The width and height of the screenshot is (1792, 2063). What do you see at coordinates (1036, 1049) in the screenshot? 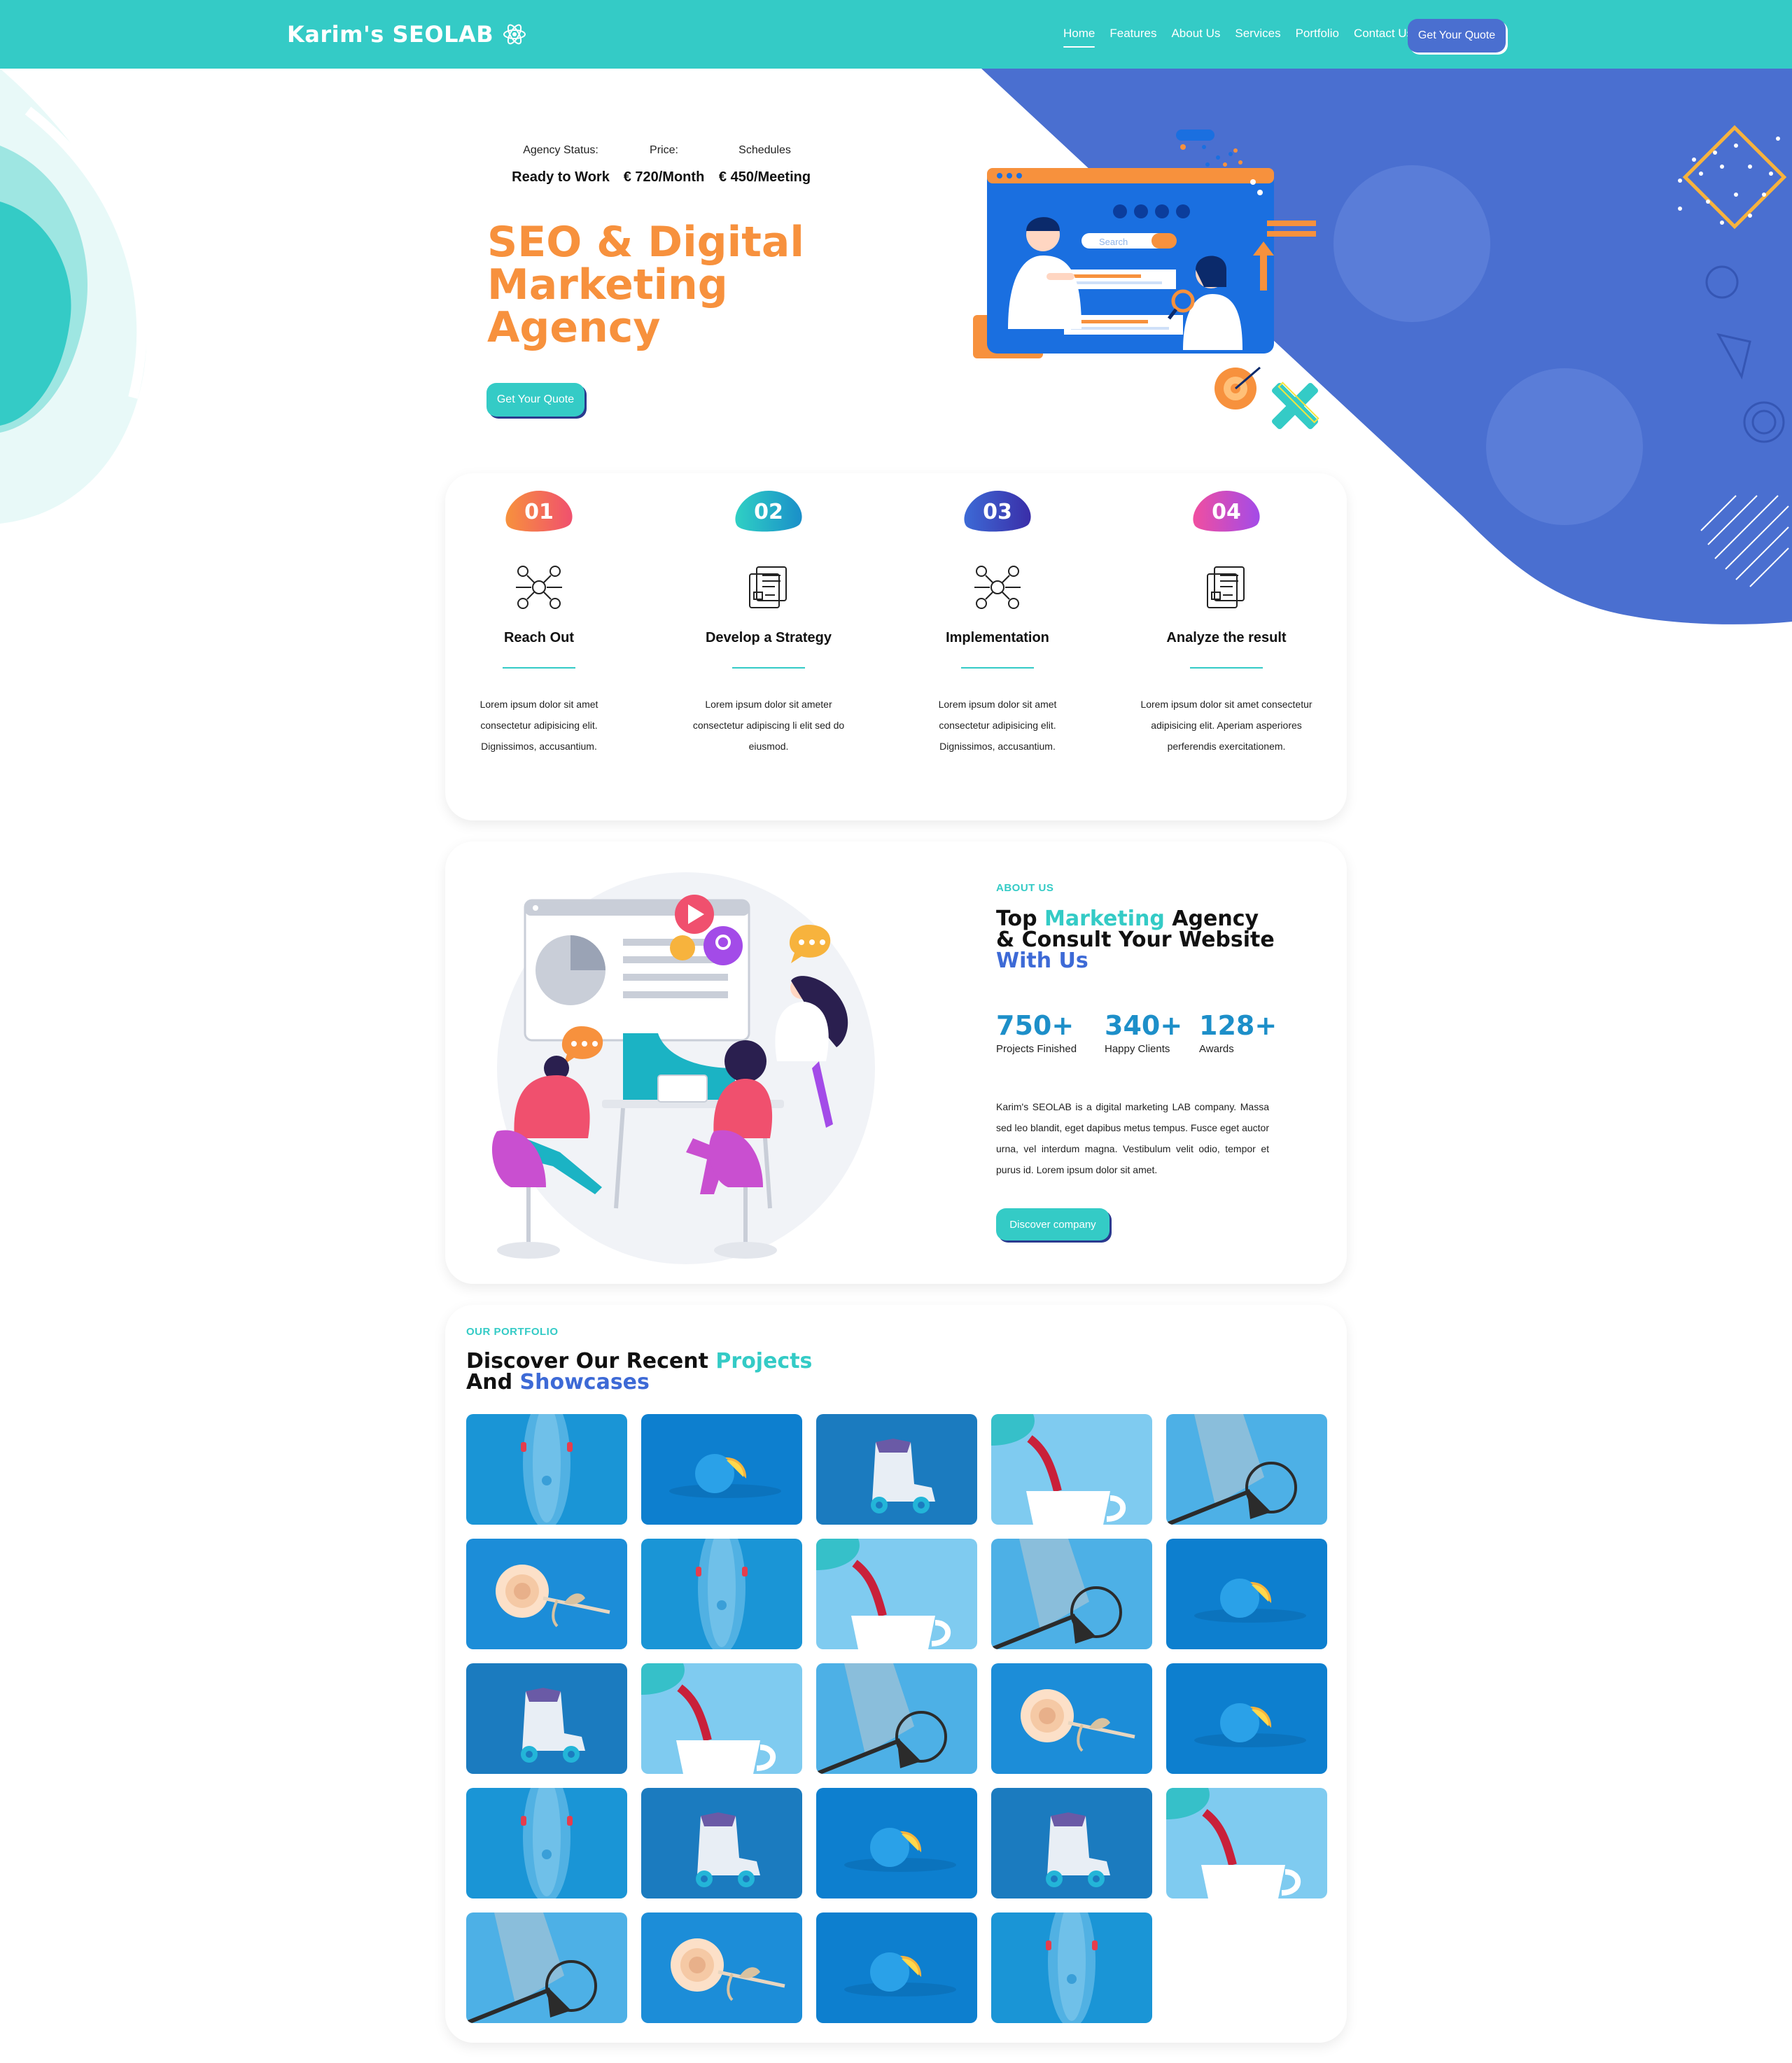
I see `stat-label: Projects Finished` at bounding box center [1036, 1049].